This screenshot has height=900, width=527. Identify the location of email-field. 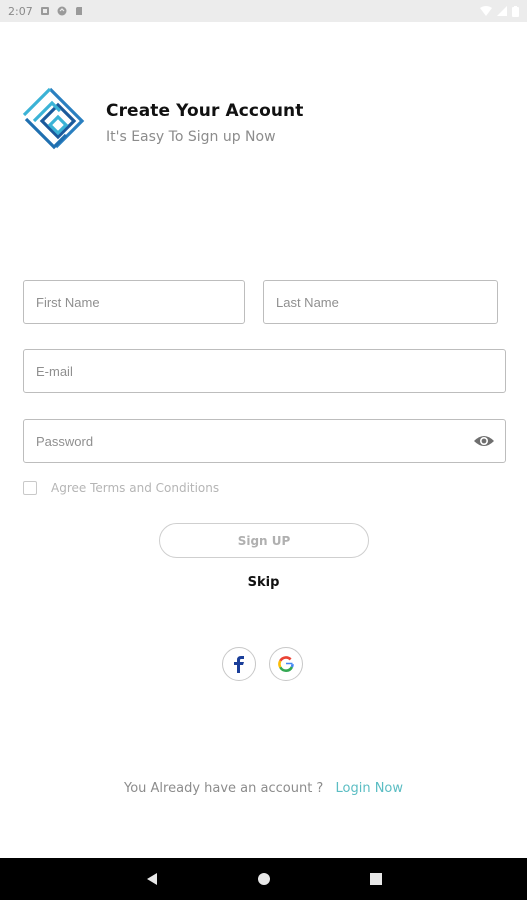
(264, 371).